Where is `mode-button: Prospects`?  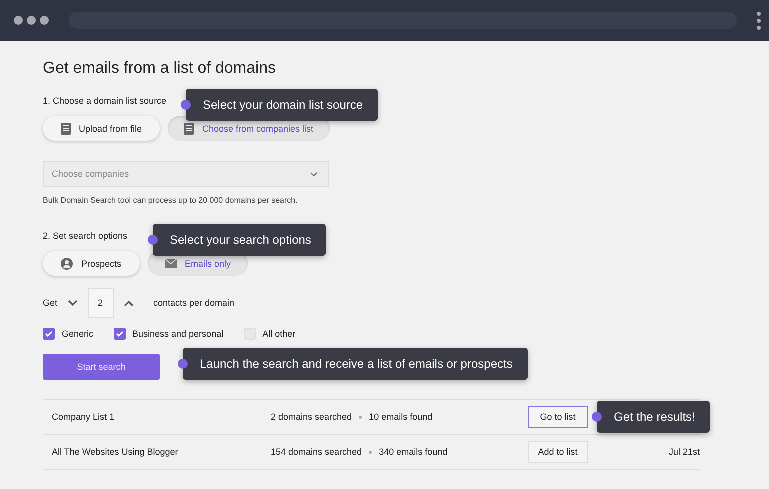
mode-button: Prospects is located at coordinates (91, 263).